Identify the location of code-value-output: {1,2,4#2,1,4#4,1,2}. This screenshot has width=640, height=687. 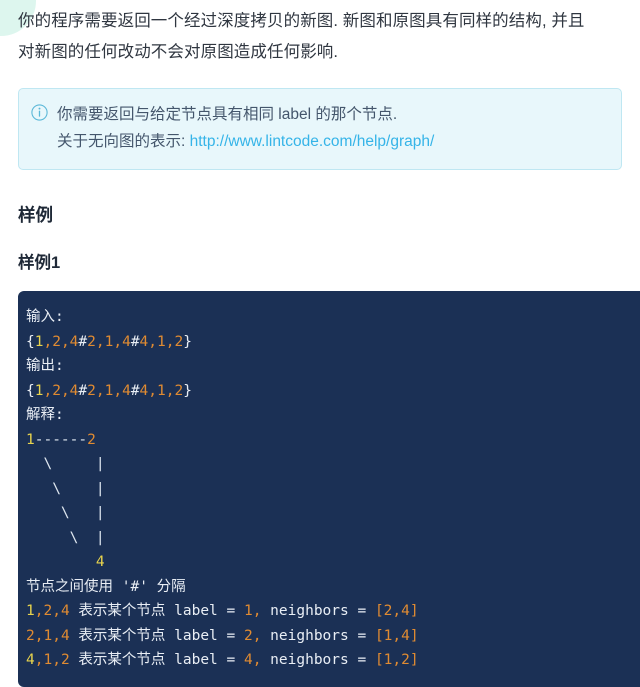
(109, 390).